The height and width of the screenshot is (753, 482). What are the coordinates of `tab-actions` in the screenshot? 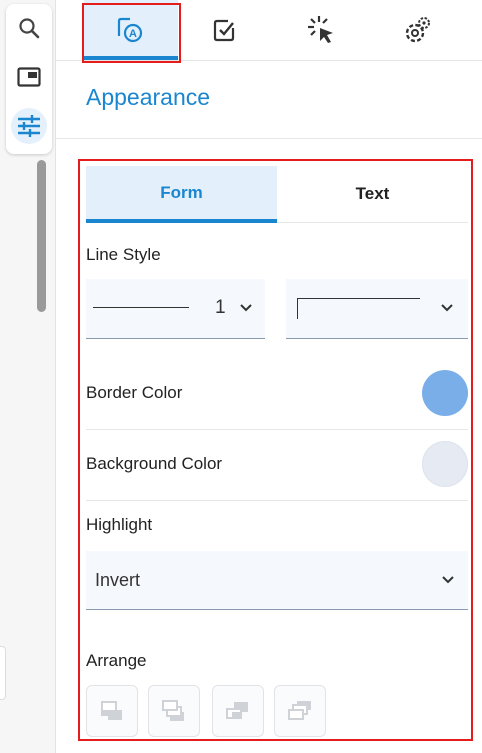 It's located at (321, 30).